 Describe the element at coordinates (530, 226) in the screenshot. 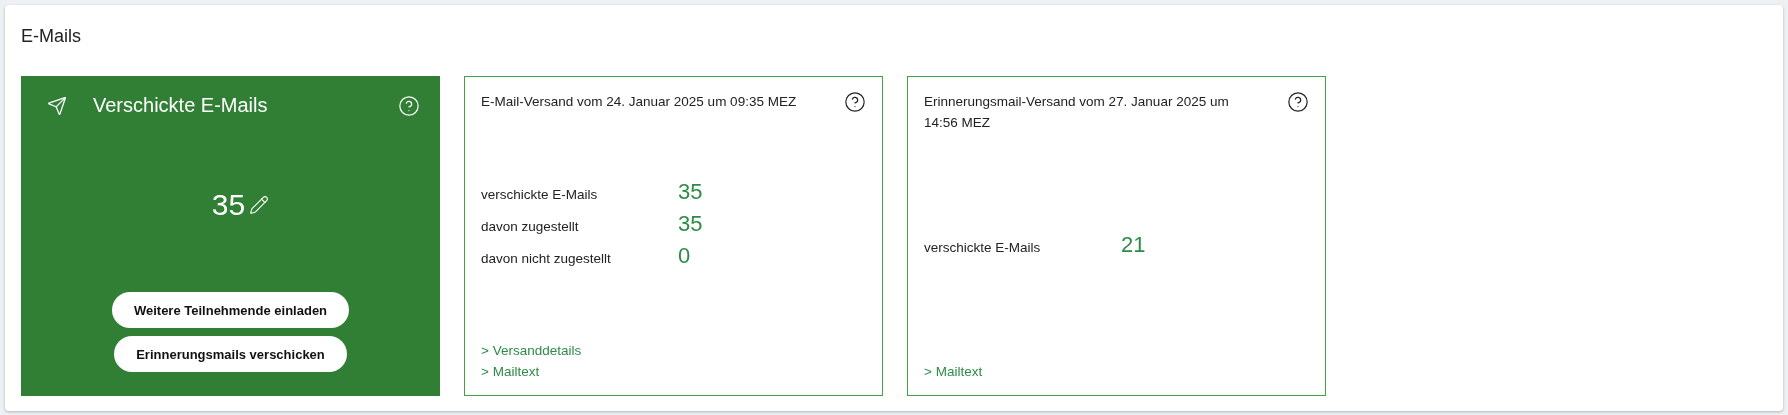

I see `stat-label: davon zugestellt` at that location.